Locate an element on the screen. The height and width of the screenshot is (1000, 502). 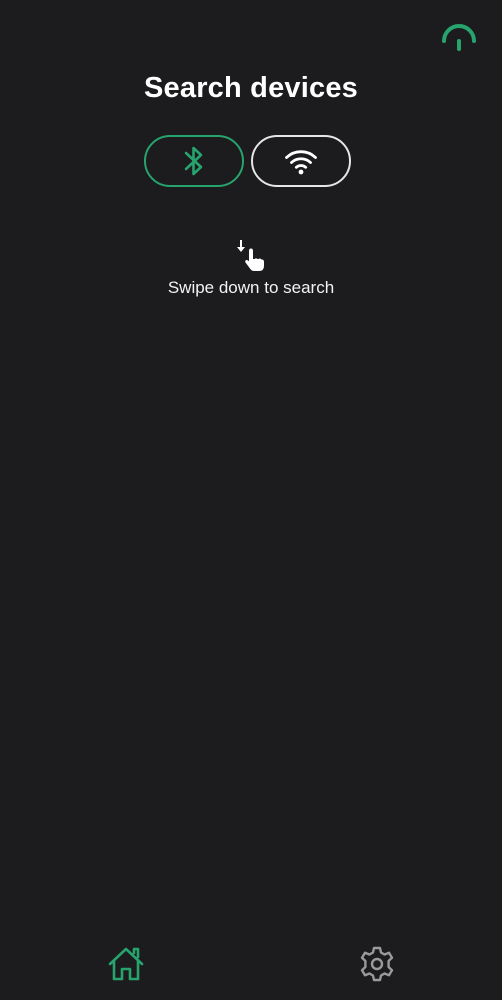
antenna-icon is located at coordinates (459, 37).